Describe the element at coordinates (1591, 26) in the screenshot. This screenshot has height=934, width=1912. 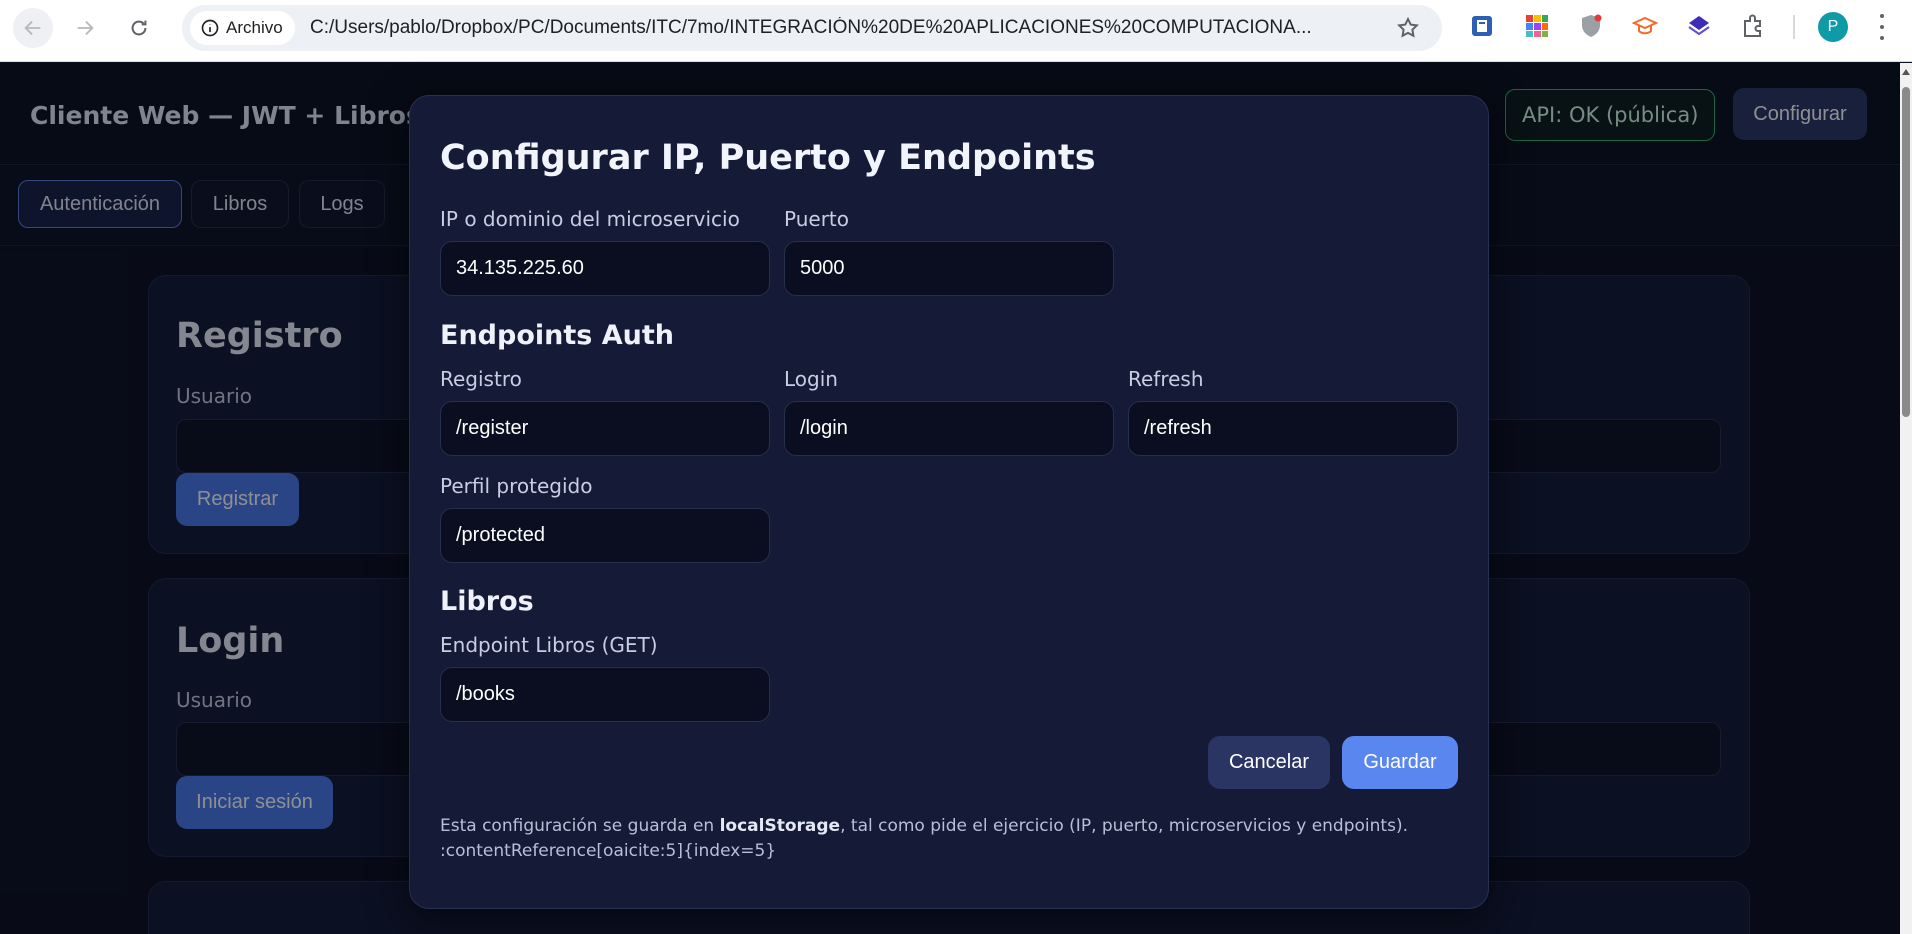
I see `shield-extension-icon` at that location.